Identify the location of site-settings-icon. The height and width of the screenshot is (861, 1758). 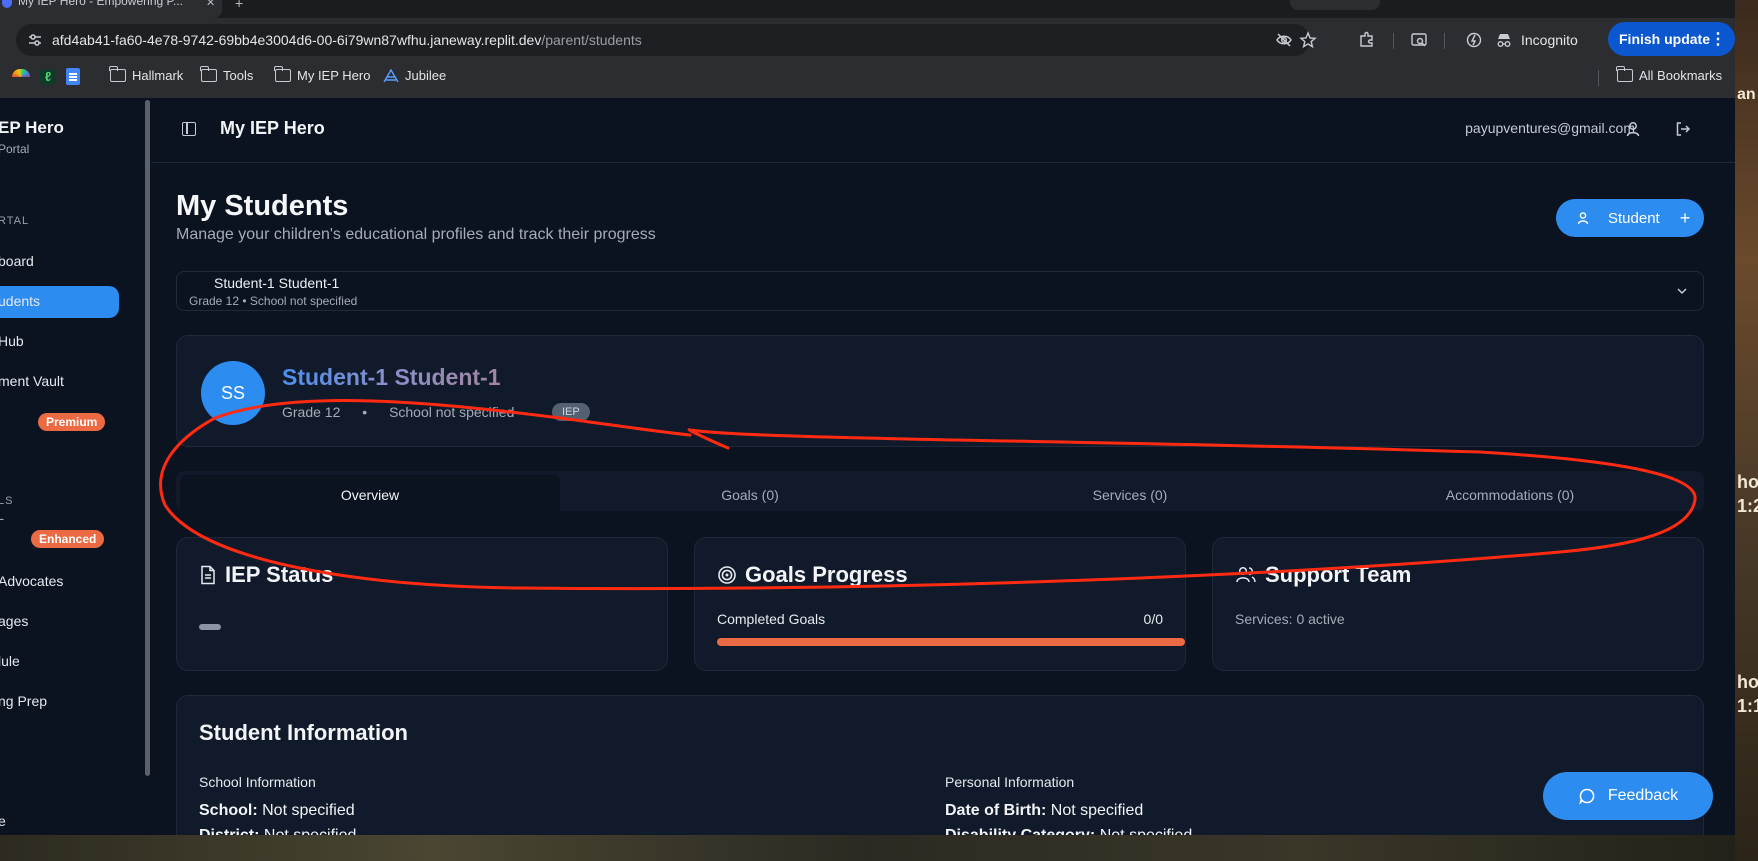
(35, 40).